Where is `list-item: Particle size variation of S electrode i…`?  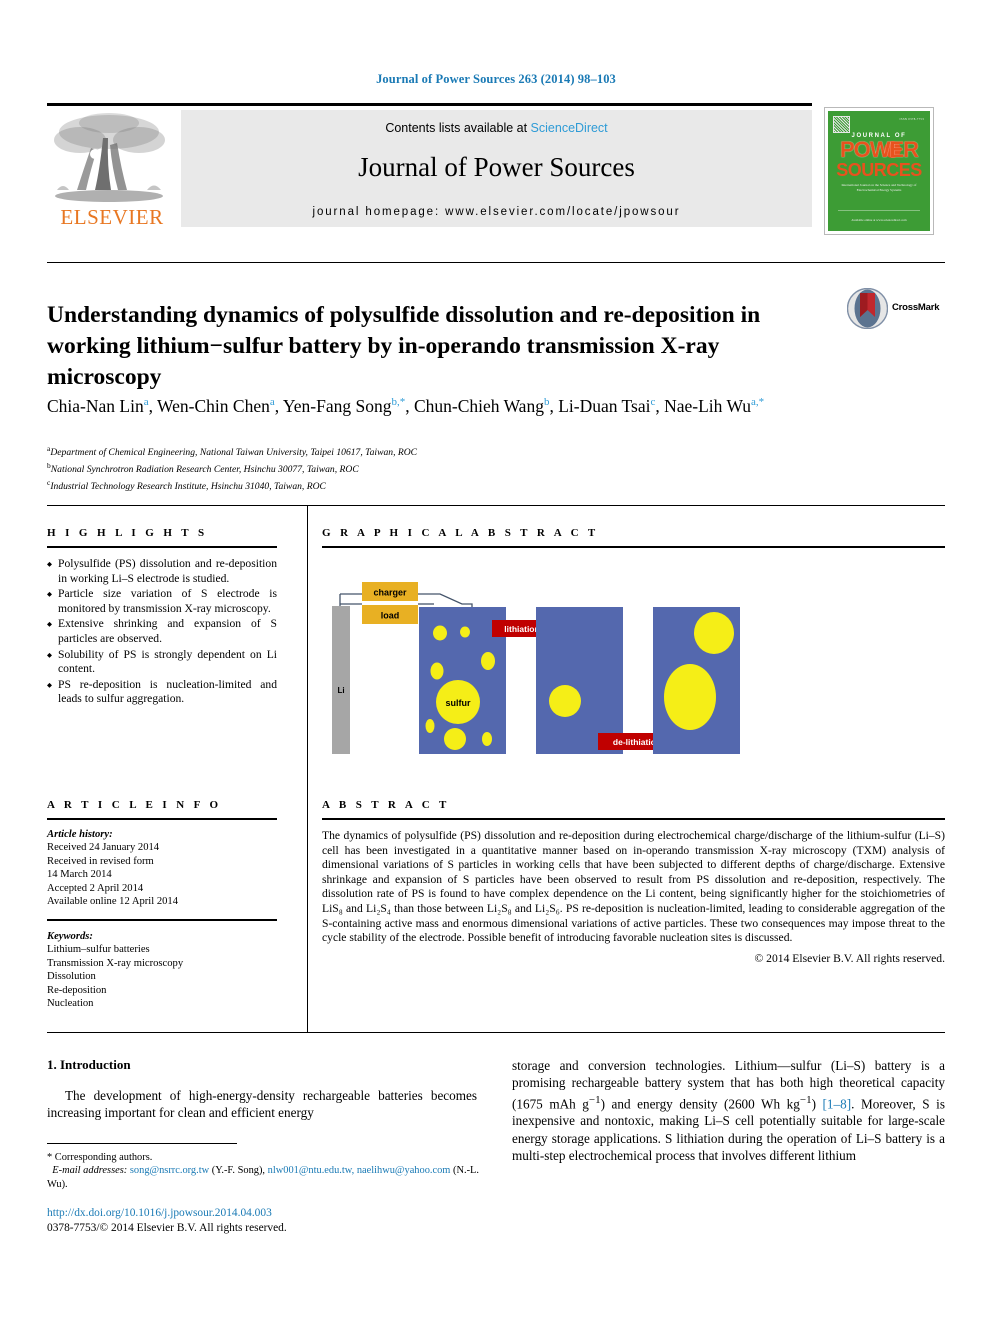 list-item: Particle size variation of S electrode i… is located at coordinates (162, 601).